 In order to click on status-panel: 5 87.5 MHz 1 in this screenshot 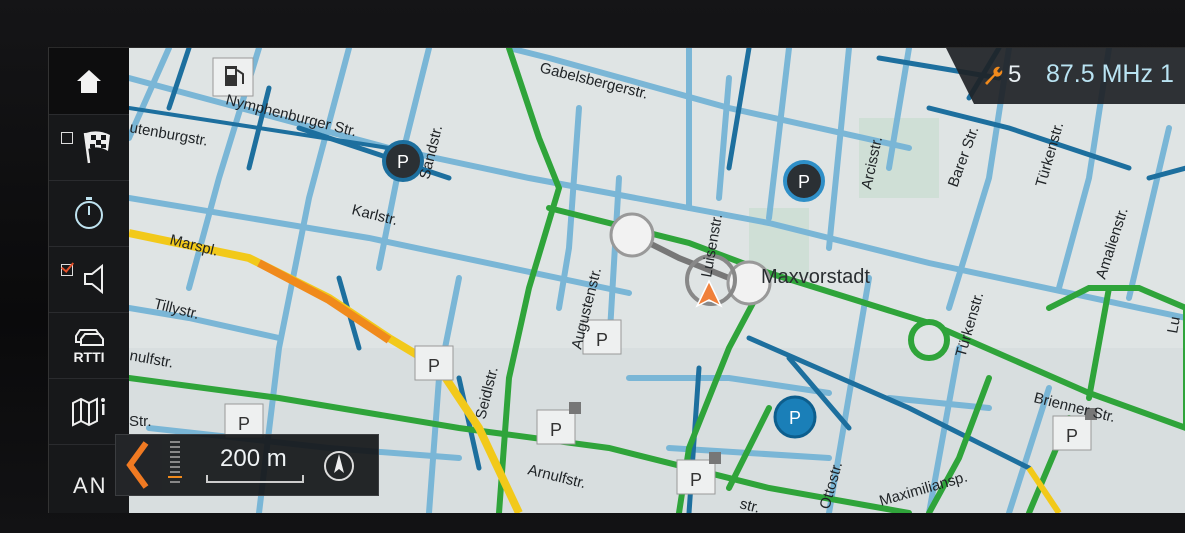, I will do `click(1065, 76)`.